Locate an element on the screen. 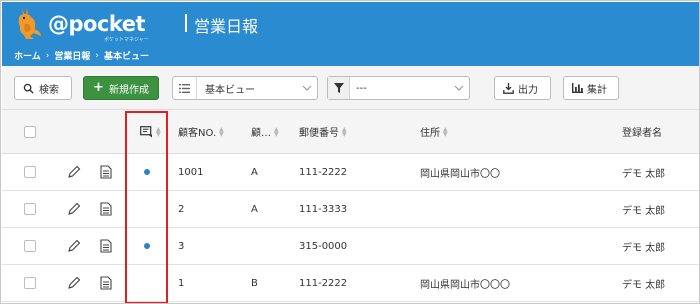  address-cell: 岡山県岡山市〇〇 is located at coordinates (460, 174).